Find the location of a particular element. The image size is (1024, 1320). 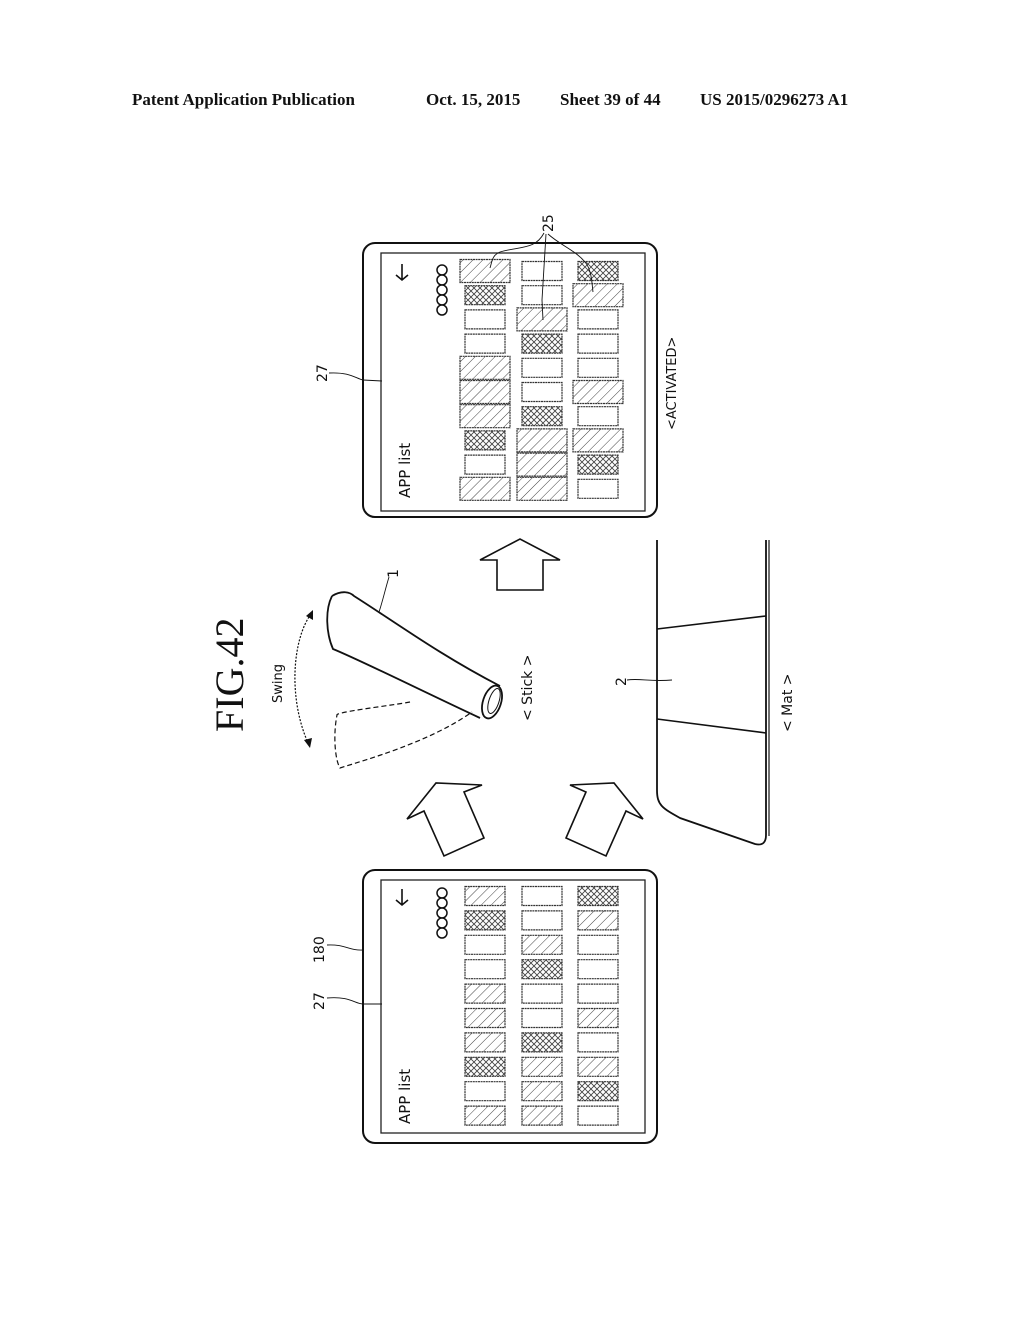

stick-illustration is located at coordinates (414, 680).